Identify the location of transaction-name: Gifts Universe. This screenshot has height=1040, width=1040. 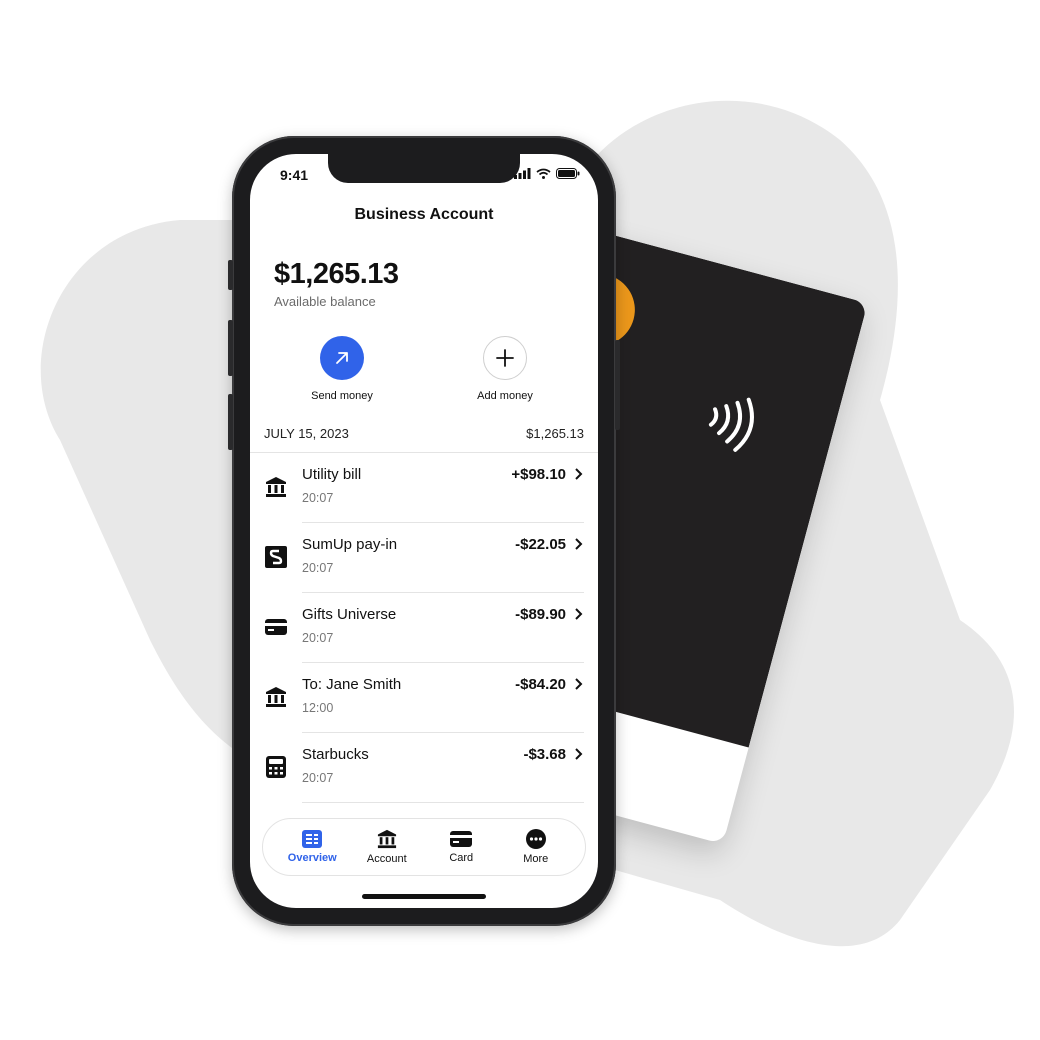
(349, 614).